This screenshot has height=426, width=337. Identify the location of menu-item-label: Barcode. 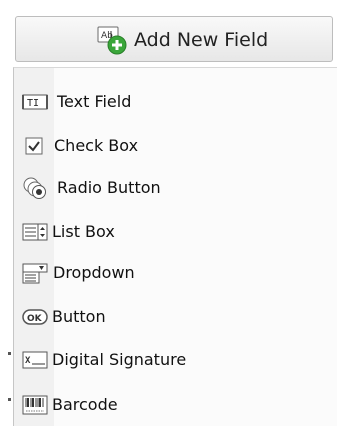
(85, 404).